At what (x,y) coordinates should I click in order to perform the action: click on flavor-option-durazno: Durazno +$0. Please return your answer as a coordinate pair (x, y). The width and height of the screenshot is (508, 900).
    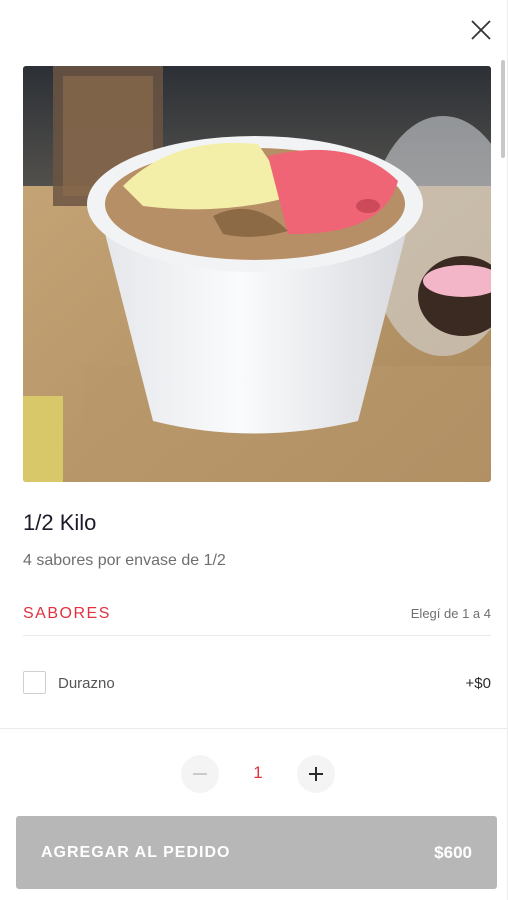
    Looking at the image, I should click on (257, 684).